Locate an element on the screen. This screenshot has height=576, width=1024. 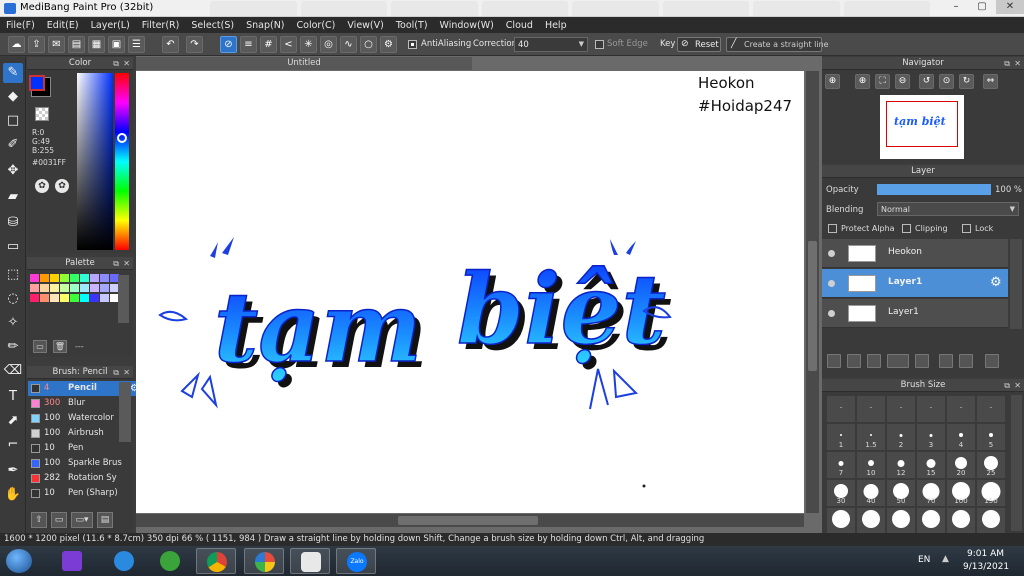
antialiasing-checkbox is located at coordinates (412, 44).